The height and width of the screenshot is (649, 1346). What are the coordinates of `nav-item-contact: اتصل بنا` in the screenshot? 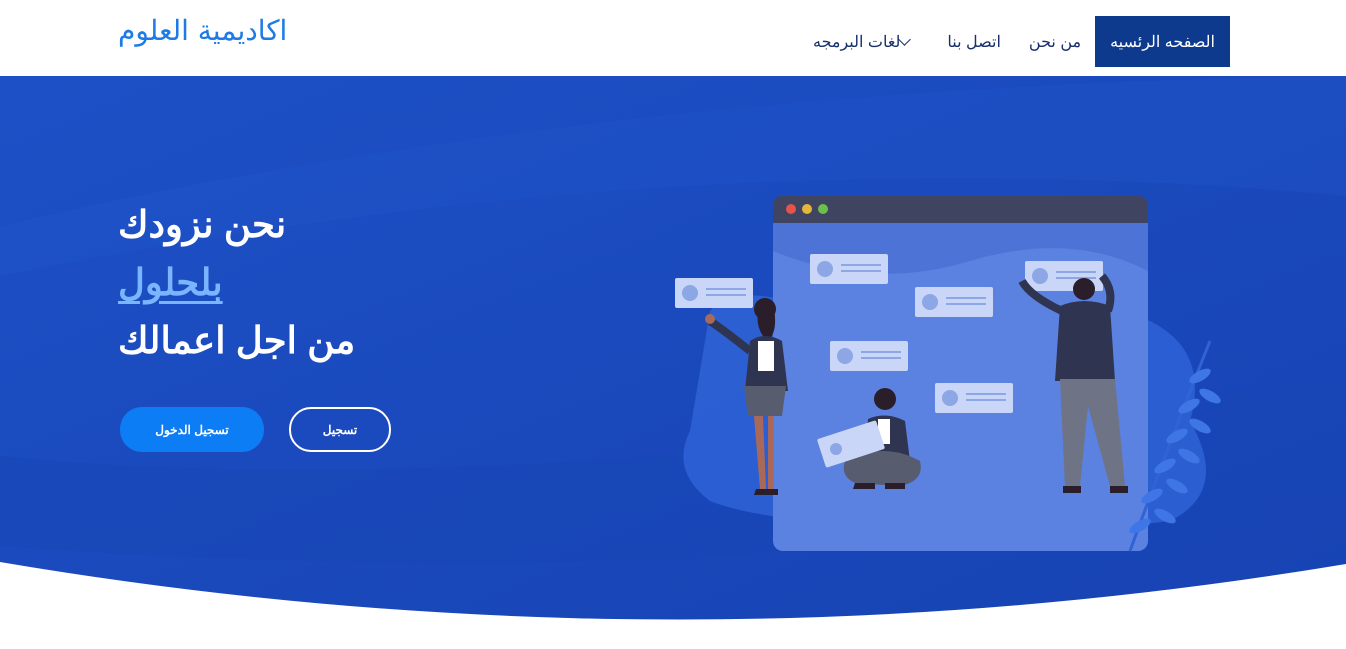 It's located at (974, 41).